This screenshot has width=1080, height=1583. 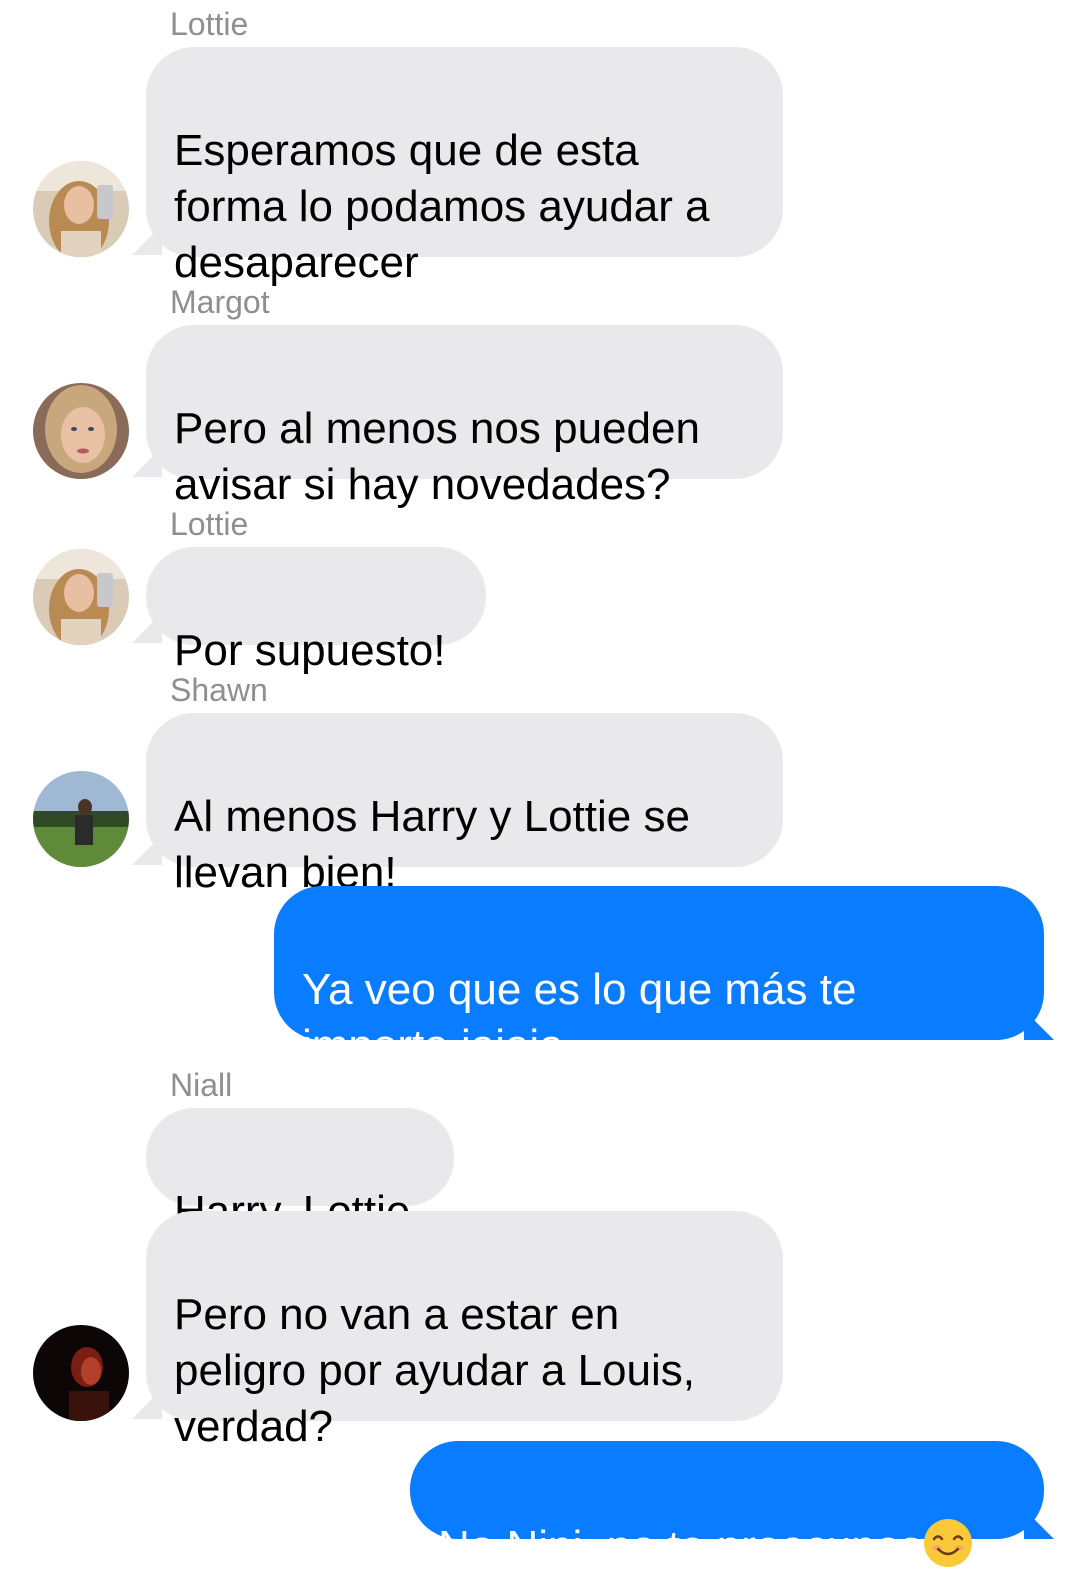 What do you see at coordinates (316, 611) in the screenshot?
I see `incoming-message-bubble: Por supuesto!` at bounding box center [316, 611].